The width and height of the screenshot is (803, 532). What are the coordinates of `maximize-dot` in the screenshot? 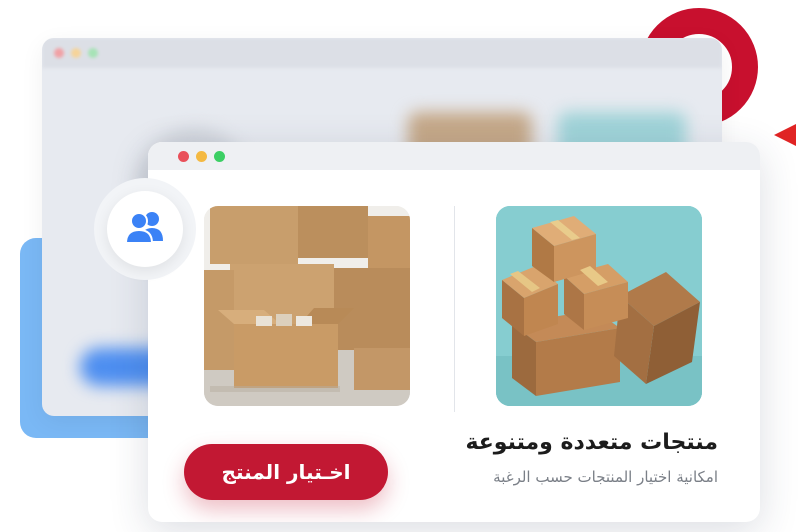 It's located at (219, 156).